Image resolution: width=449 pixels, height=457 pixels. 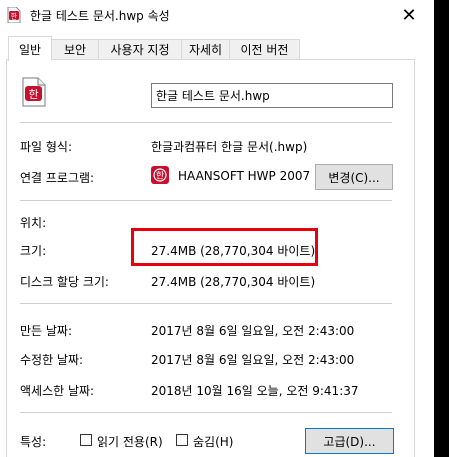 I want to click on window-title: 한글 테스트 문서.hwp 속성, so click(x=100, y=16).